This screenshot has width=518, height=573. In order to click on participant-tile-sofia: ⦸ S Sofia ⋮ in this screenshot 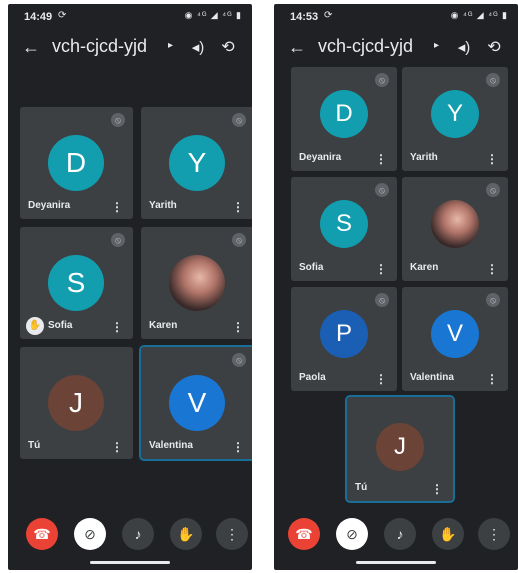, I will do `click(344, 229)`.